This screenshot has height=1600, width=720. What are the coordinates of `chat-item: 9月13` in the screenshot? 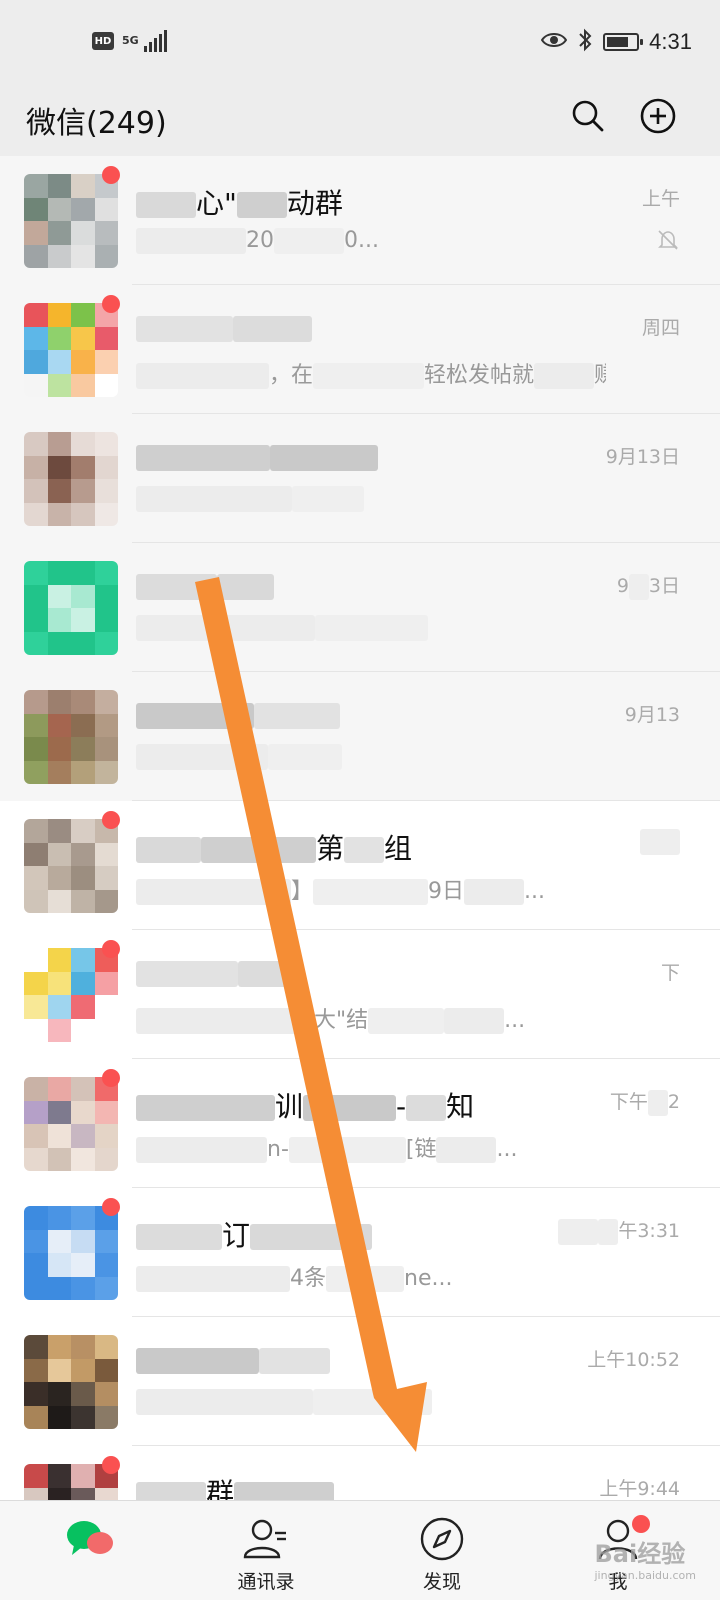 It's located at (360, 736).